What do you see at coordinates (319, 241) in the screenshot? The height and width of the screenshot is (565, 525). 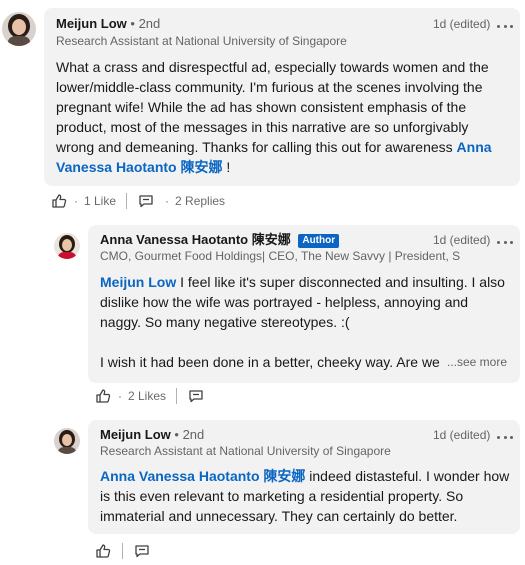 I see `author-badge: Author` at bounding box center [319, 241].